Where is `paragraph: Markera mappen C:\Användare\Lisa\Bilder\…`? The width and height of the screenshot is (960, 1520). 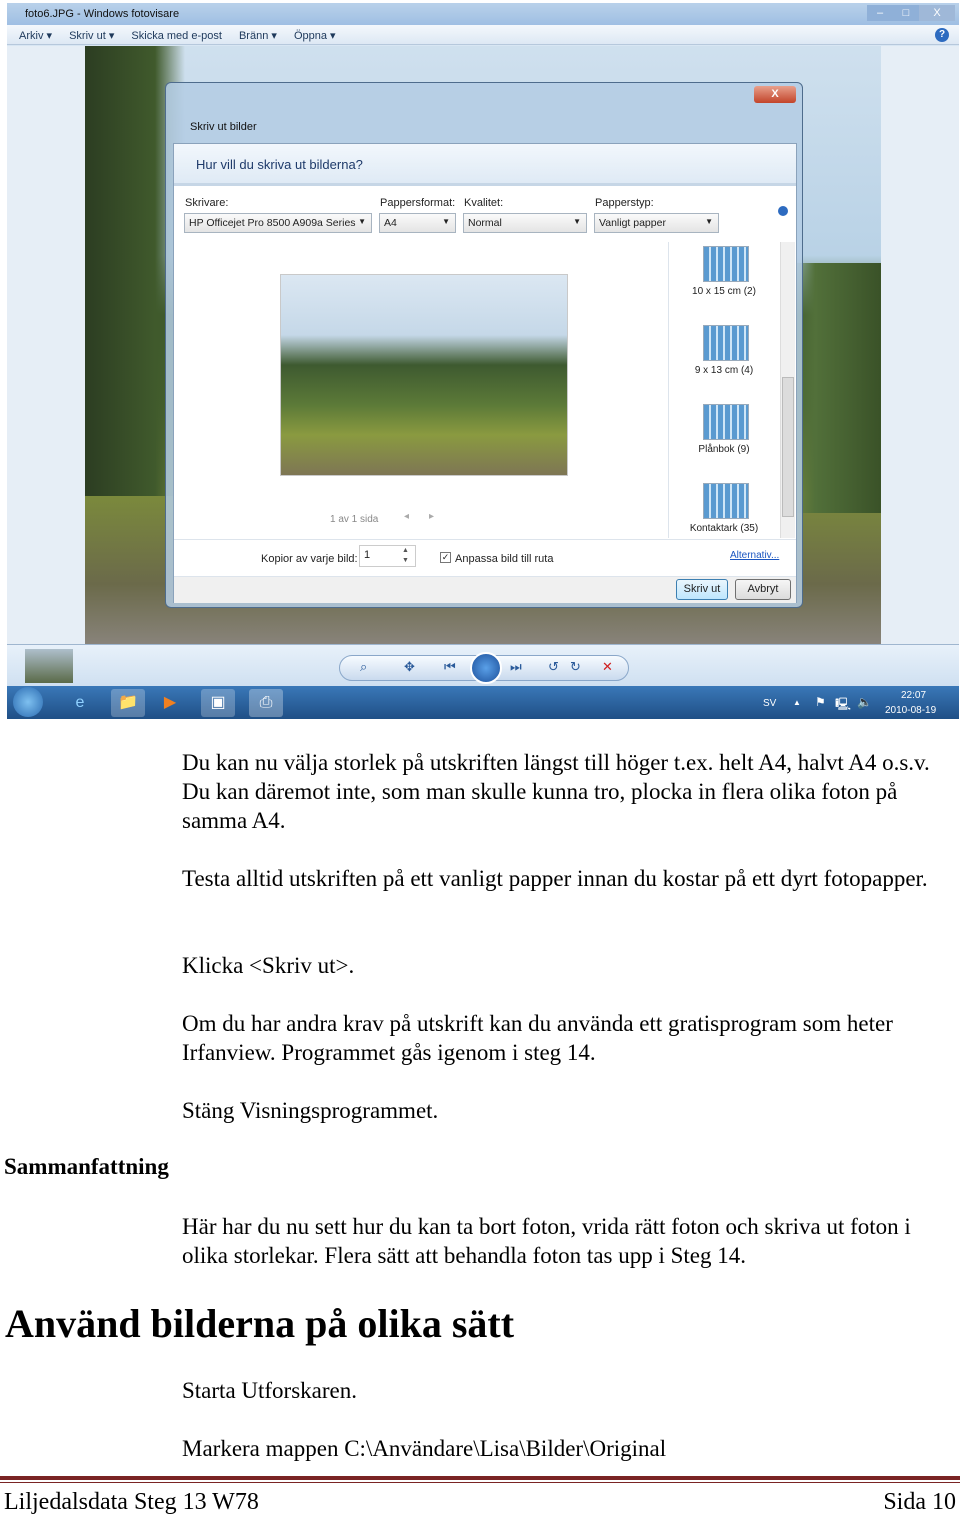 paragraph: Markera mappen C:\Användare\Lisa\Bilder\… is located at coordinates (424, 1448).